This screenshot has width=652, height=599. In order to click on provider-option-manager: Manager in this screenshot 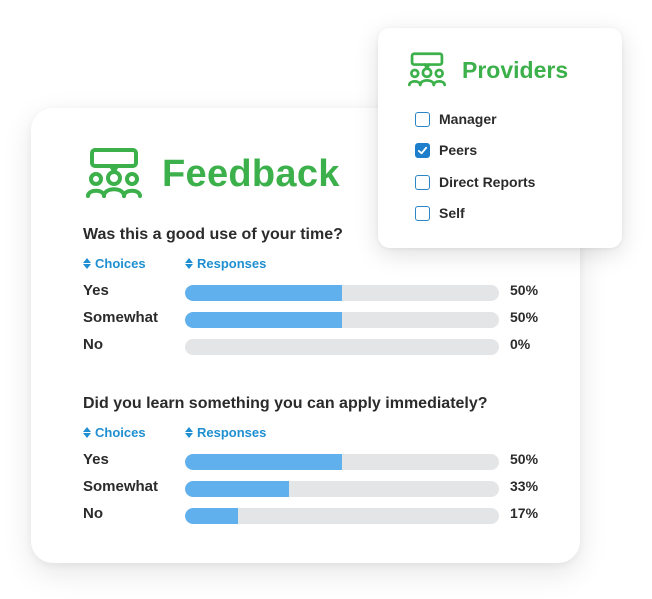, I will do `click(456, 119)`.